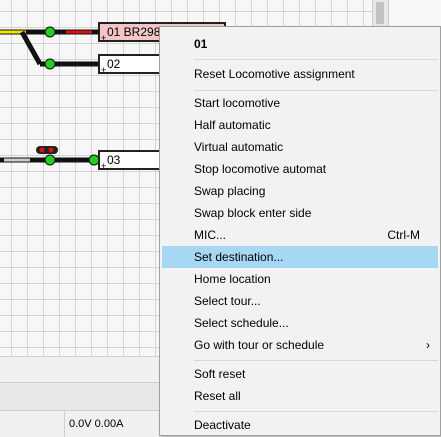 The width and height of the screenshot is (441, 437). Describe the element at coordinates (300, 191) in the screenshot. I see `menu-item-swap-placing: Swap placing` at that location.